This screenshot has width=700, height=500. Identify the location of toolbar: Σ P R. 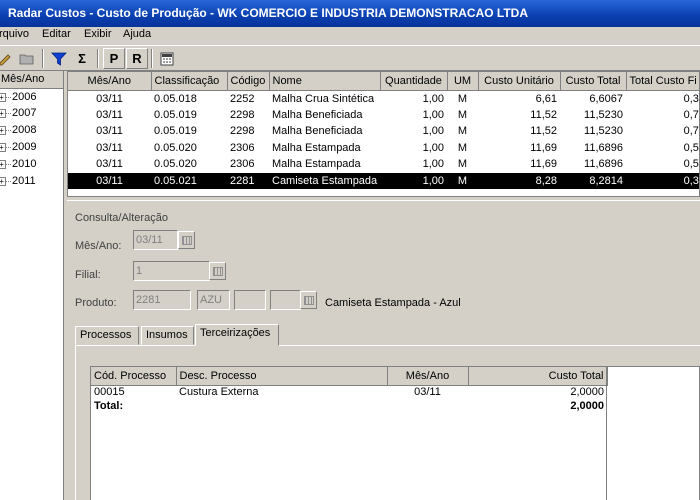
(350, 58).